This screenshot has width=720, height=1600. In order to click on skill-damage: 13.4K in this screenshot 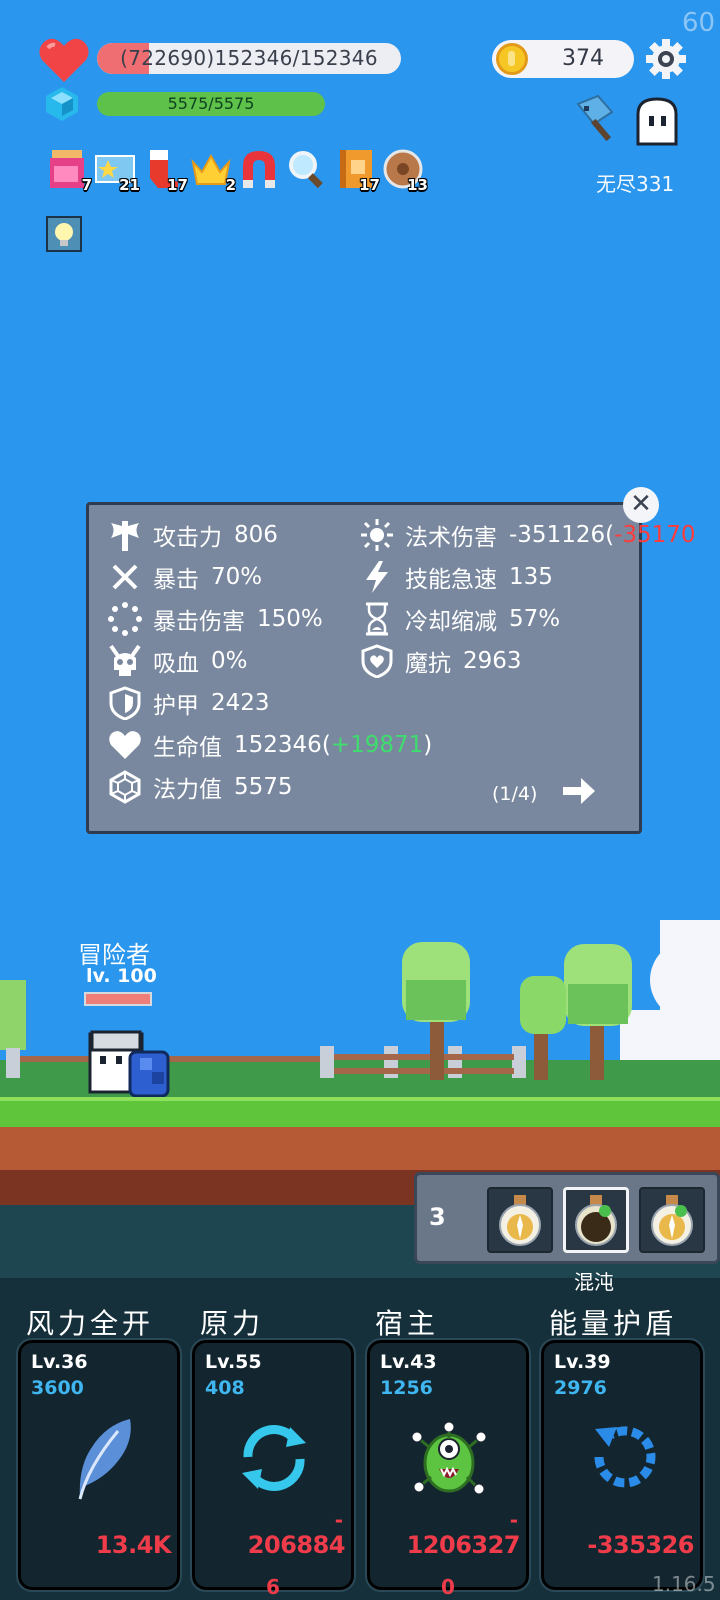, I will do `click(133, 1545)`.